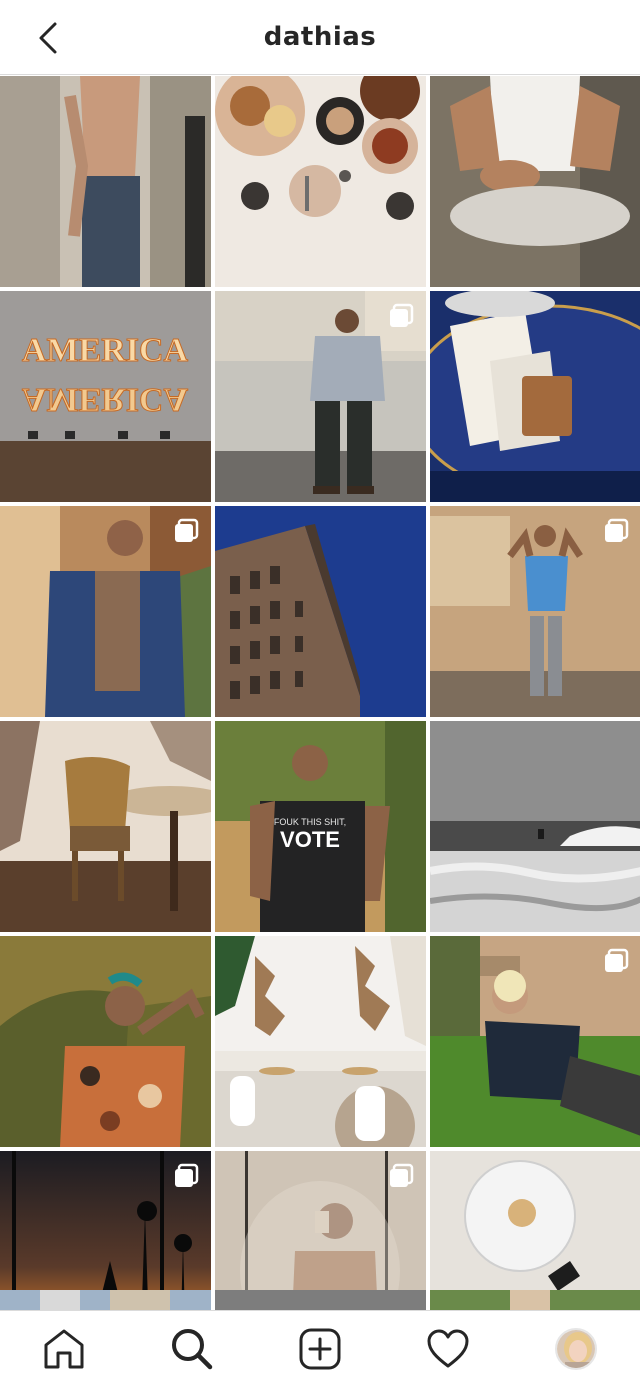 The image size is (640, 1386). What do you see at coordinates (310, 822) in the screenshot?
I see `shirt-text-top: FOUK THIS SHIT,` at bounding box center [310, 822].